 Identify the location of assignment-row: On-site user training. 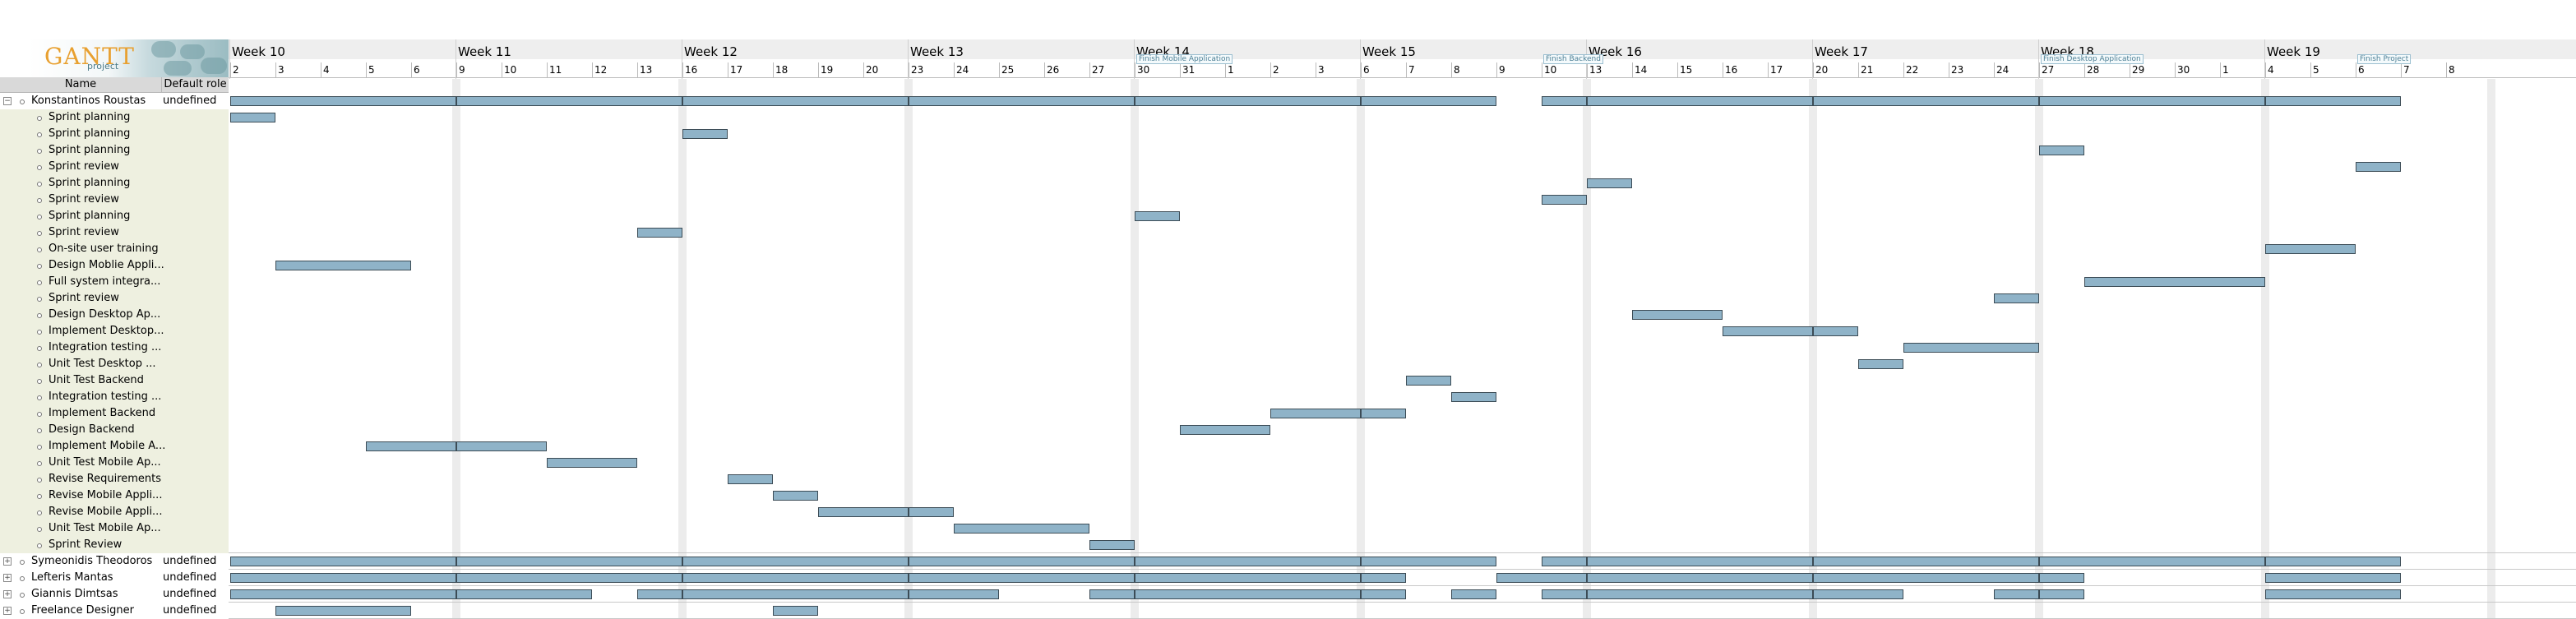
(114, 249).